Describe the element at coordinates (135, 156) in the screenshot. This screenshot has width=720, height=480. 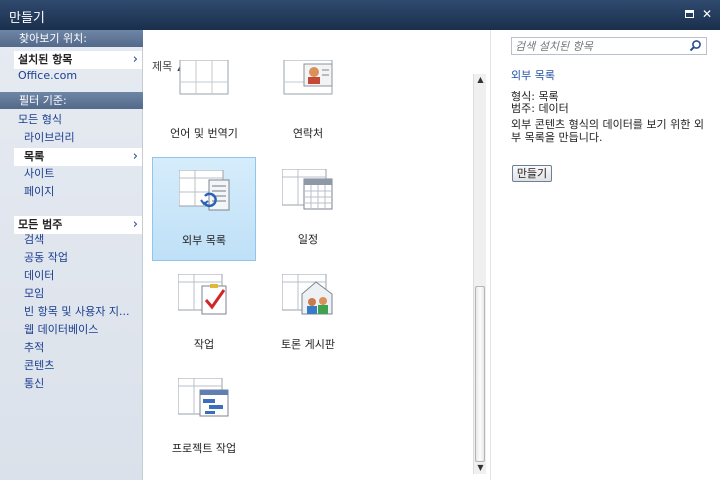
I see `chevron-right-icon: ›` at that location.